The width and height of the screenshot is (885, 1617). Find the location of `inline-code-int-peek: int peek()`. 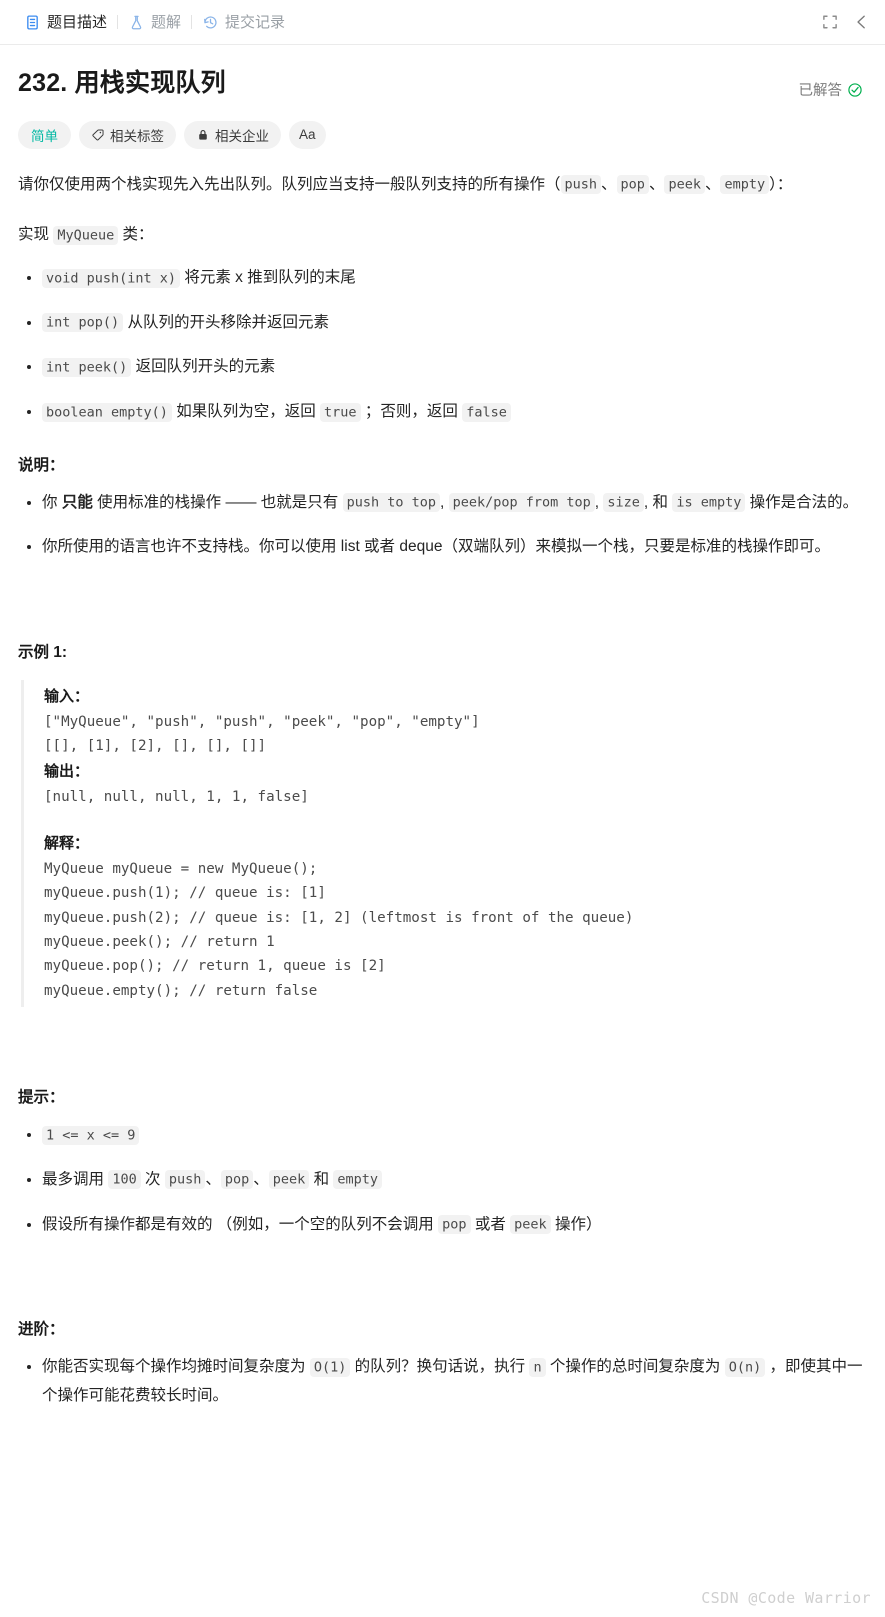

inline-code-int-peek: int peek() is located at coordinates (87, 367).